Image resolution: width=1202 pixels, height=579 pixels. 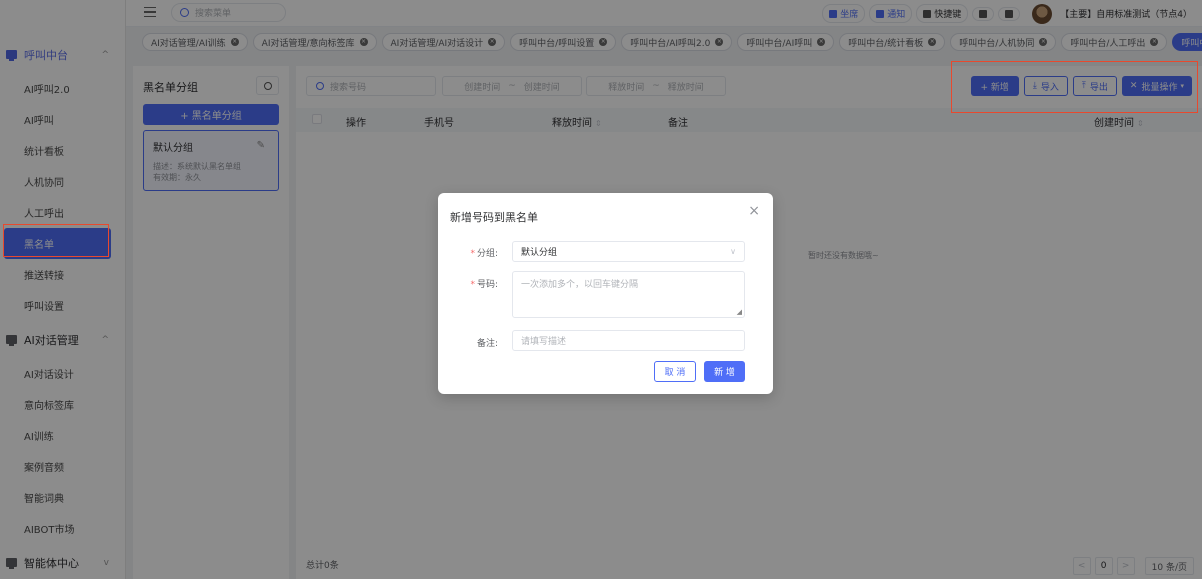 I want to click on dialog-title: 新增号码到黑名单, so click(x=494, y=217).